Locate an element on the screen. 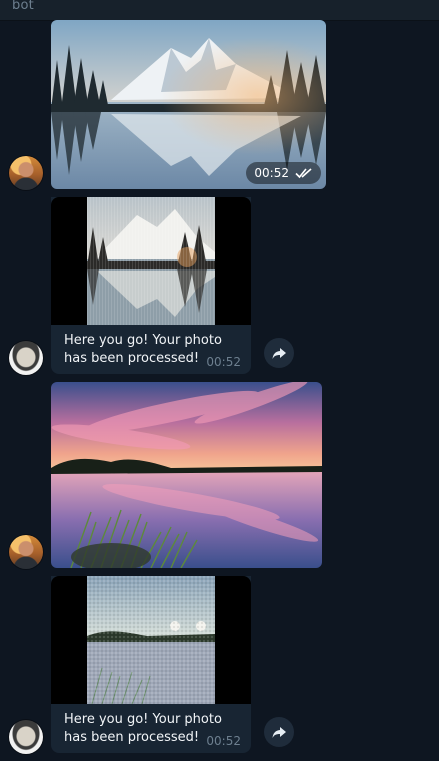 The image size is (439, 761). double-check-icon is located at coordinates (303, 173).